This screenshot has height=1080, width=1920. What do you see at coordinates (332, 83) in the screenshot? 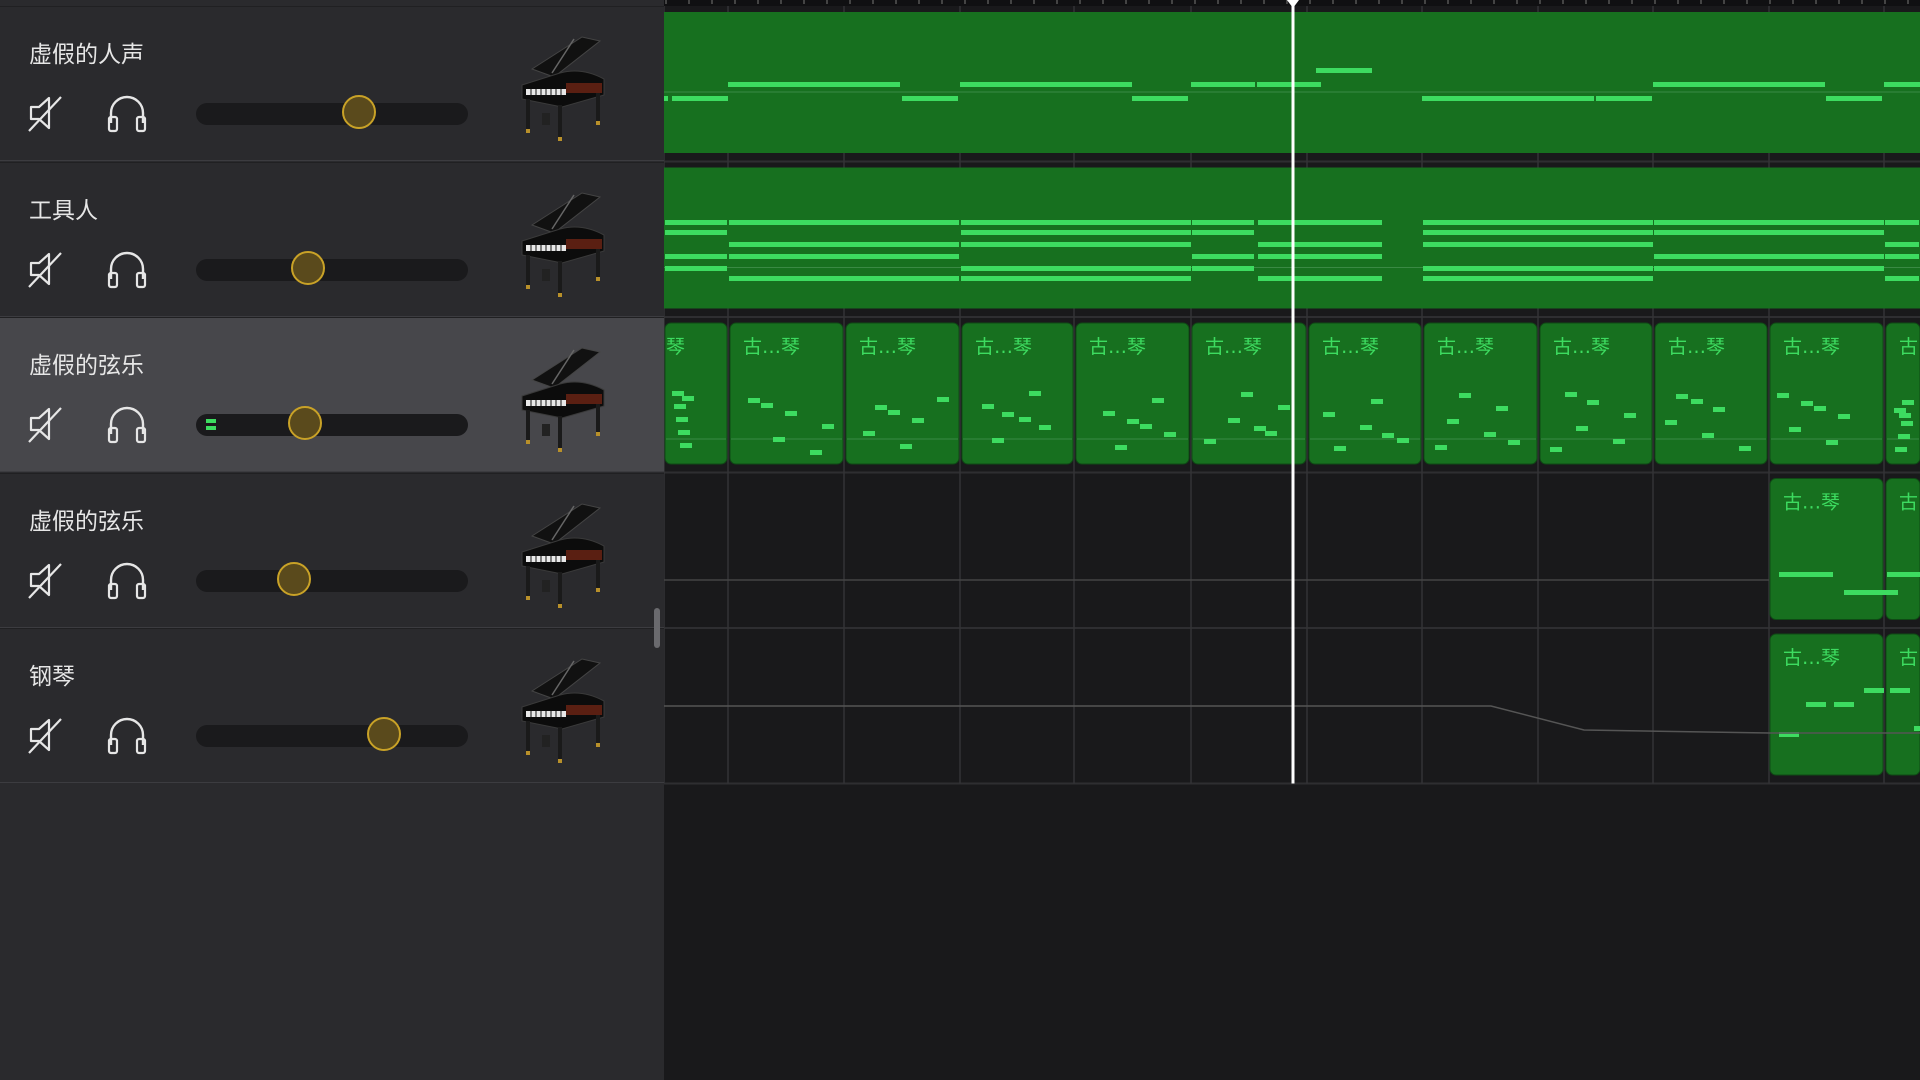
I see `track-header: 虚假的人声` at bounding box center [332, 83].